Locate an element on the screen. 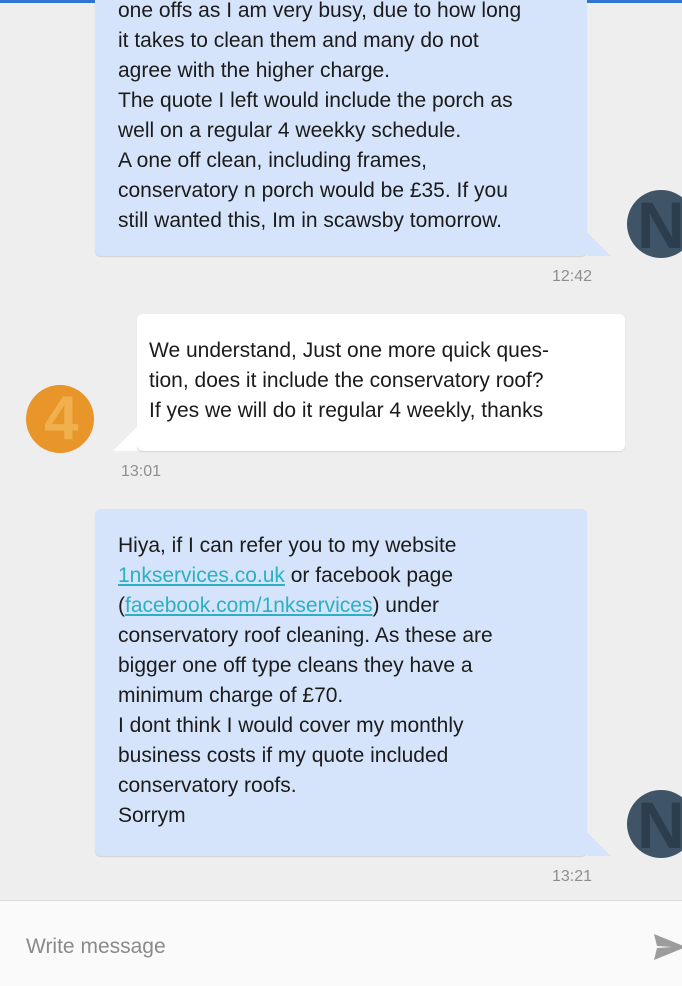 The height and width of the screenshot is (986, 682). avatar-letter: 4 is located at coordinates (61, 419).